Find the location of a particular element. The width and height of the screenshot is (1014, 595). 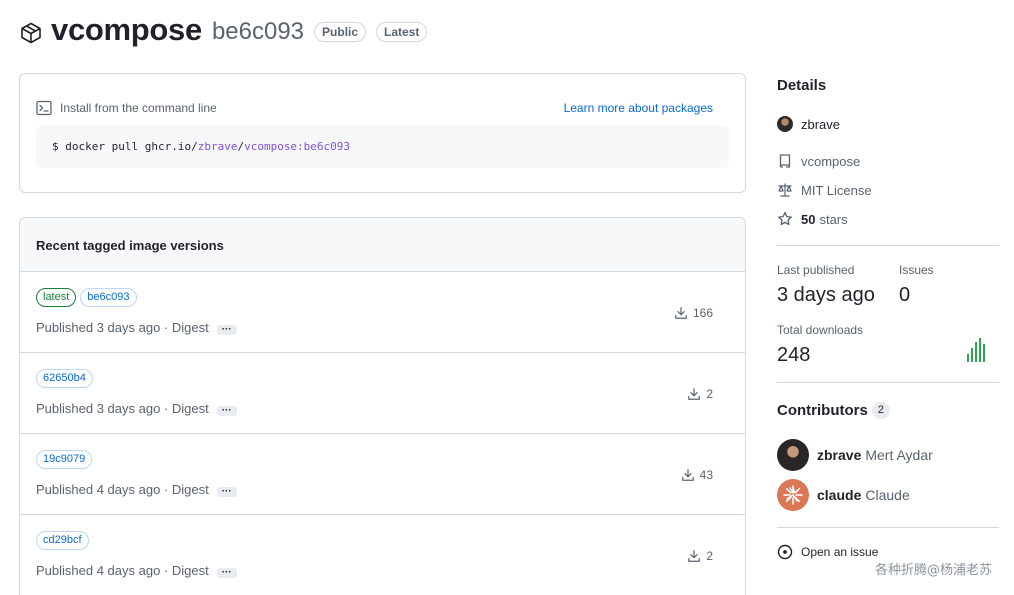

repo-link: vcompose is located at coordinates (818, 161).